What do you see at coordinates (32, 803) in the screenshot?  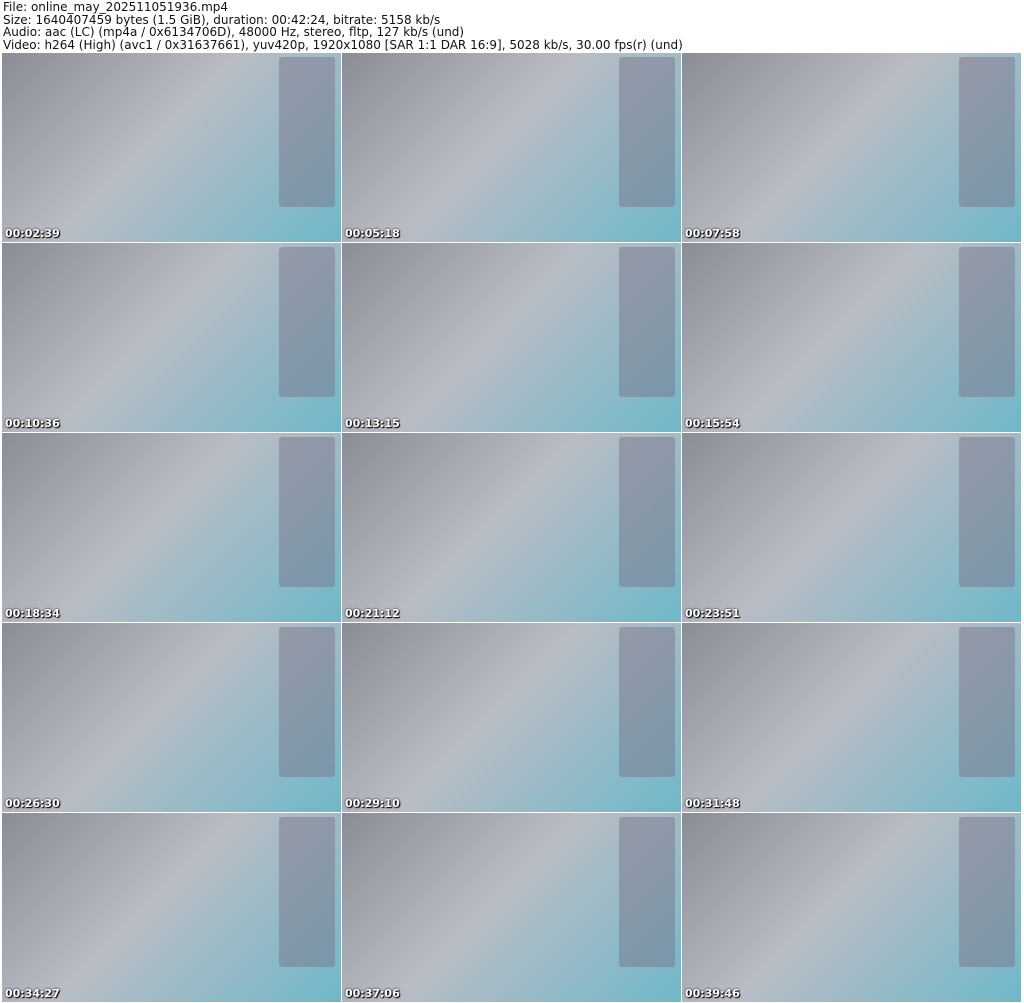 I see `thumbnail-timestamp: 00:26:30` at bounding box center [32, 803].